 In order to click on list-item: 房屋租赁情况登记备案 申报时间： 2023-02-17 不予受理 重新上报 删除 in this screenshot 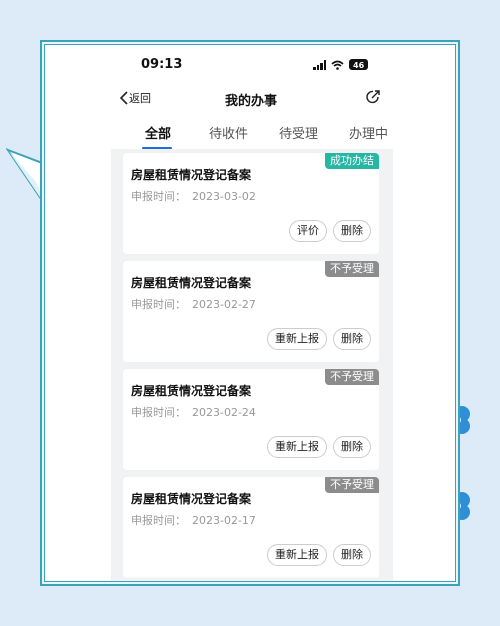, I will do `click(251, 527)`.